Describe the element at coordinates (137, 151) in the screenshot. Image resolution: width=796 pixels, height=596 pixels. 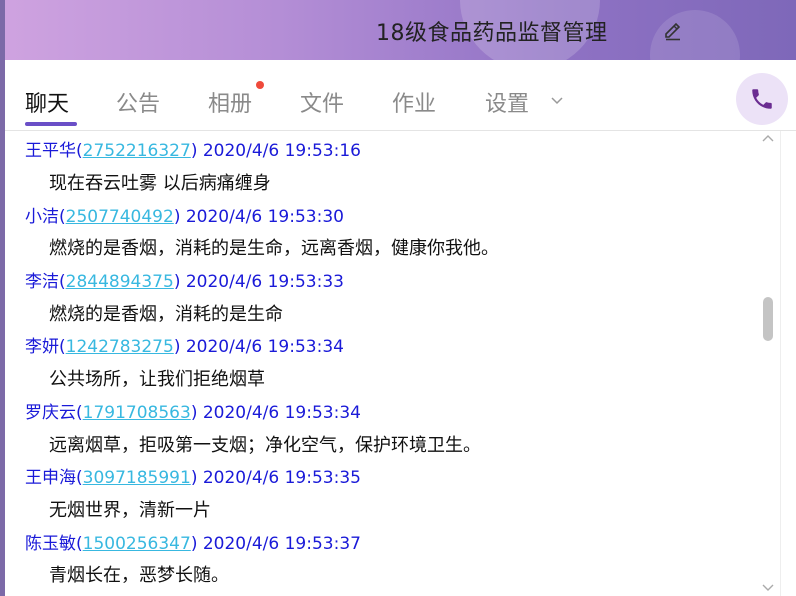
I see `sender-qq-link: 2752216327` at that location.